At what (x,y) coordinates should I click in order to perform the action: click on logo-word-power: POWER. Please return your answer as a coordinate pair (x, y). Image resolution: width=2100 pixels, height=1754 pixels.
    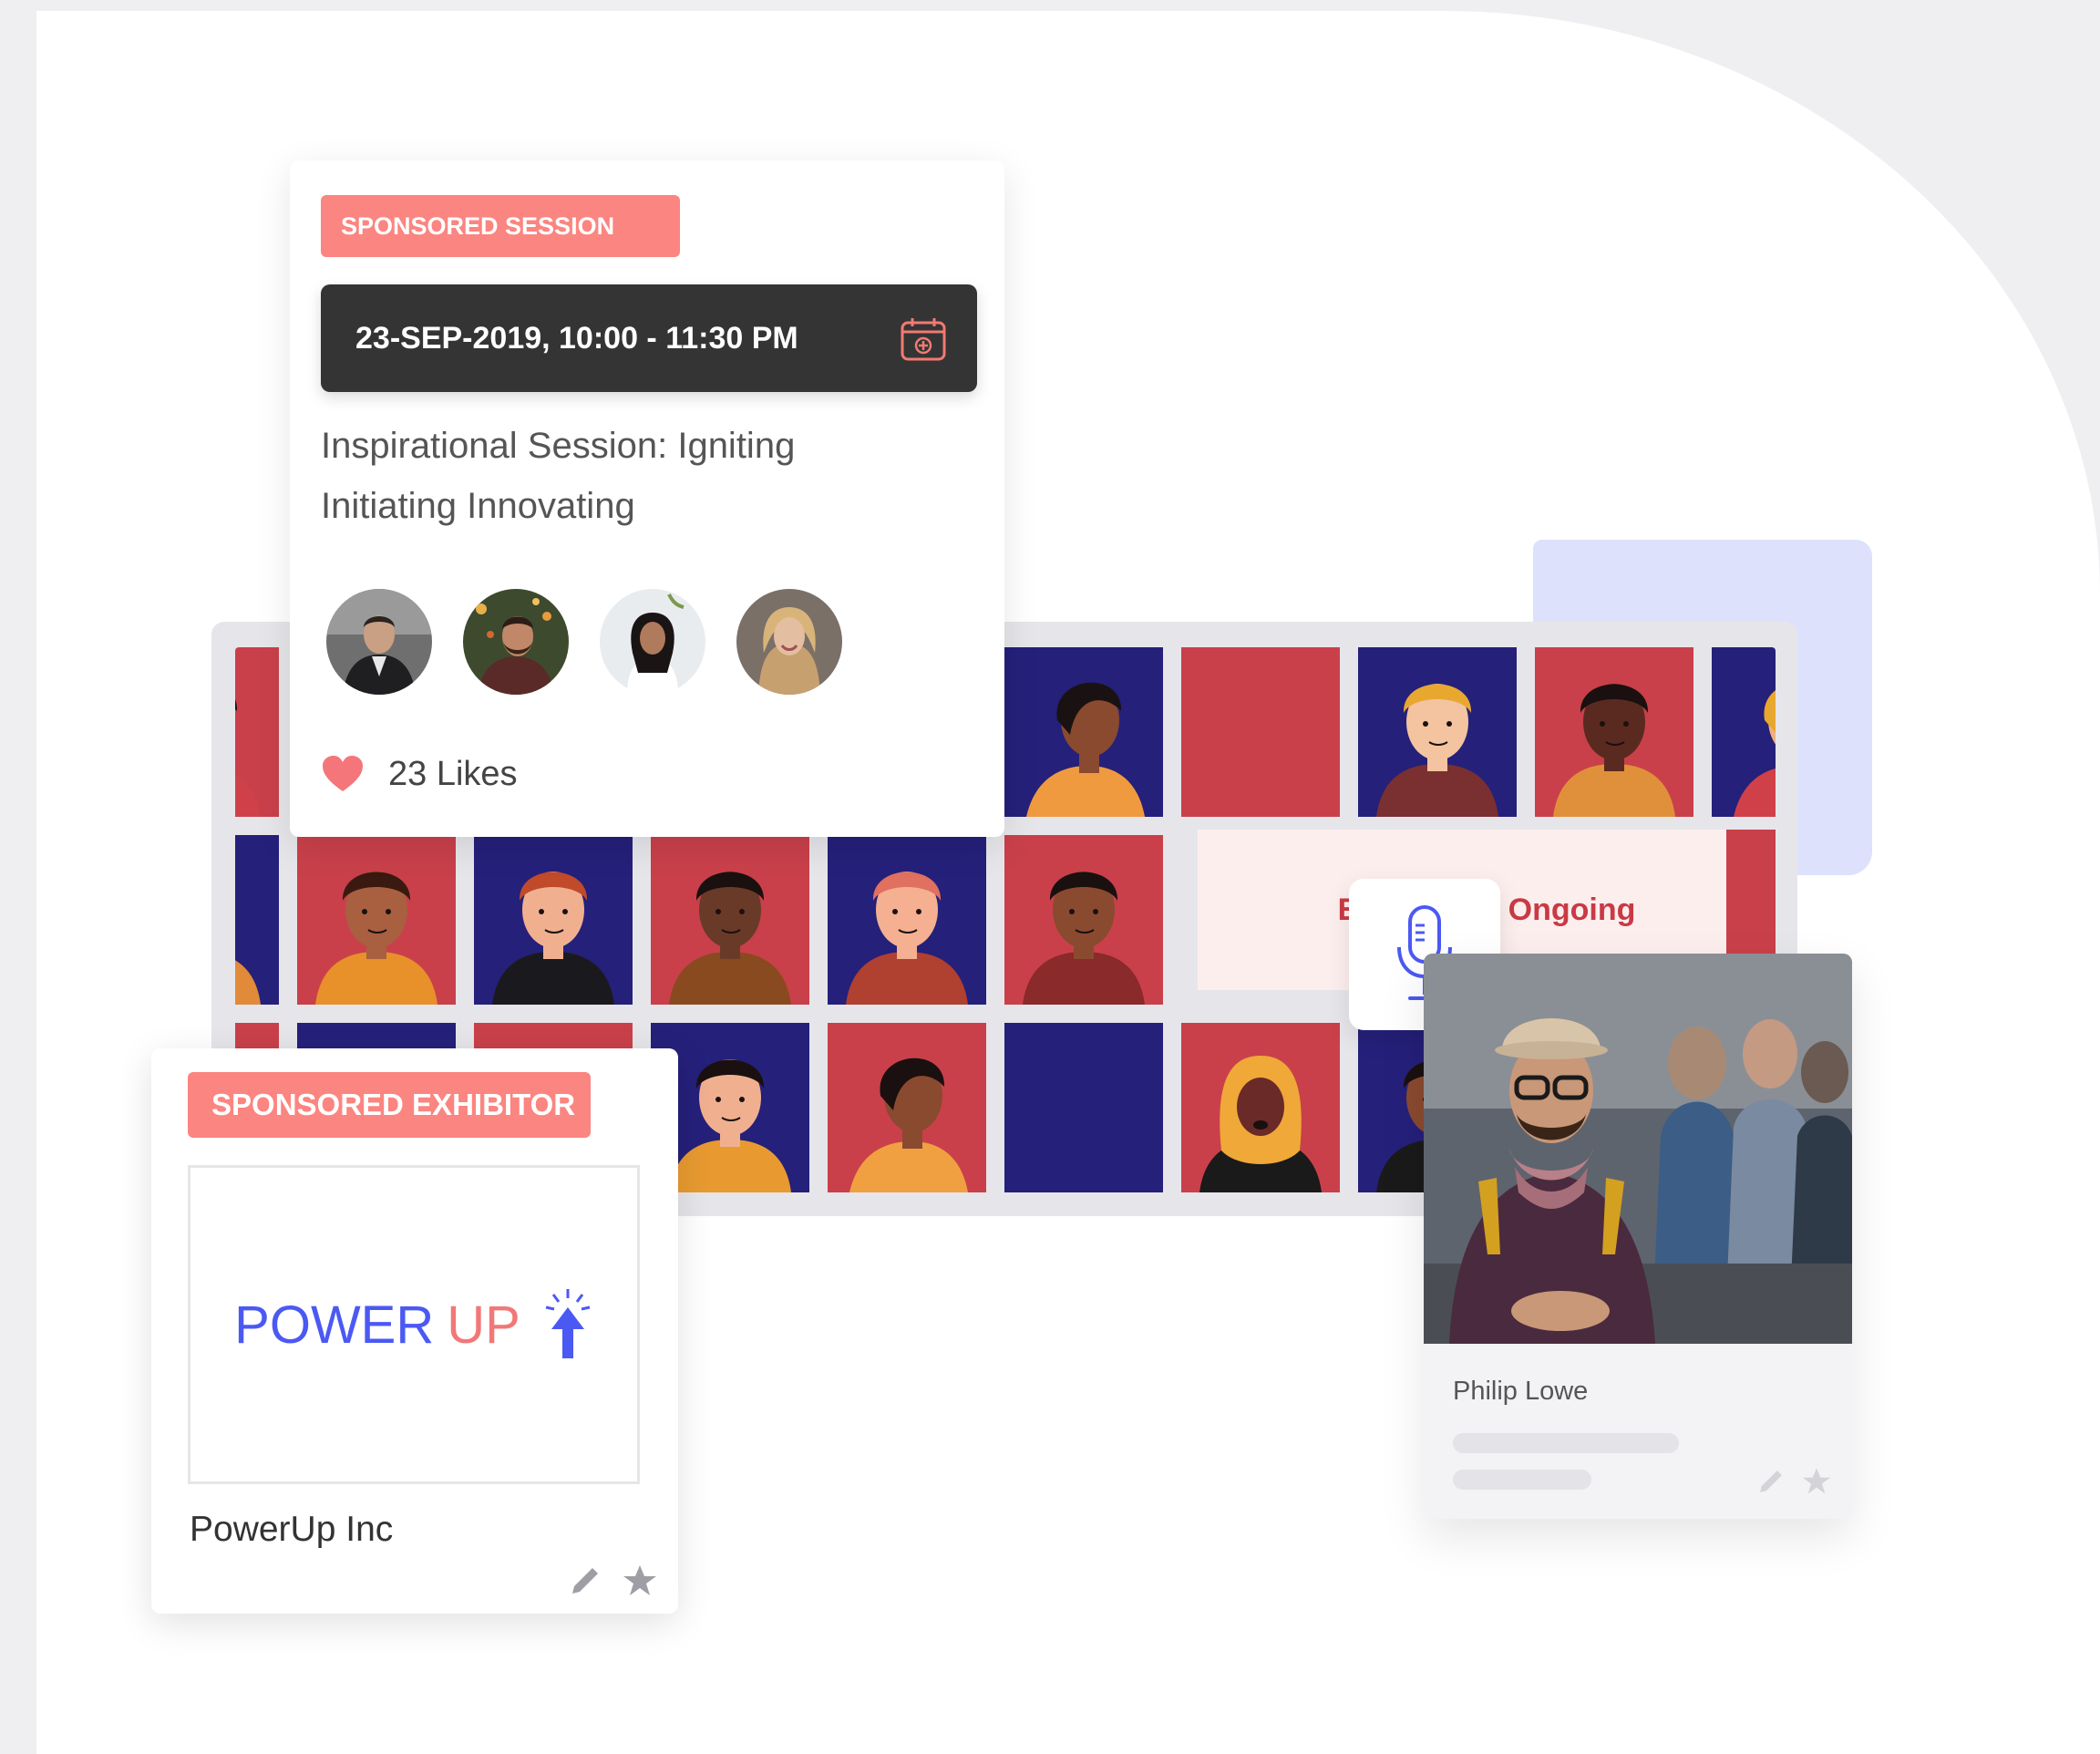
    Looking at the image, I should click on (335, 1325).